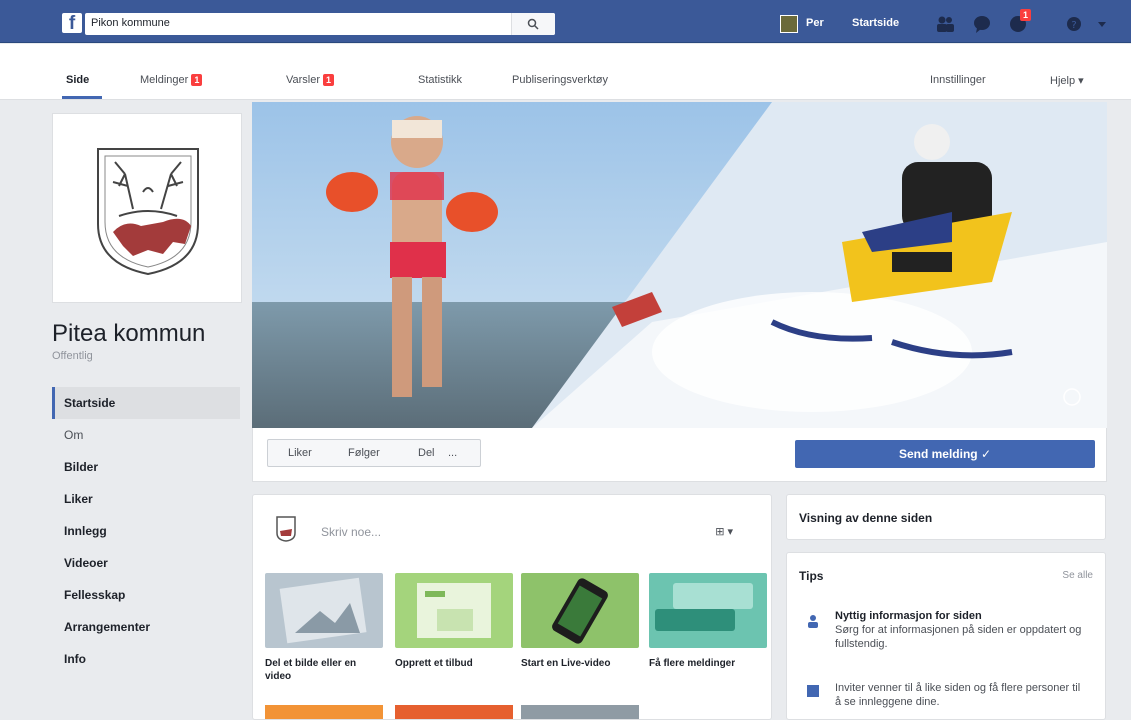 The height and width of the screenshot is (720, 1131). I want to click on tile-offer, so click(454, 610).